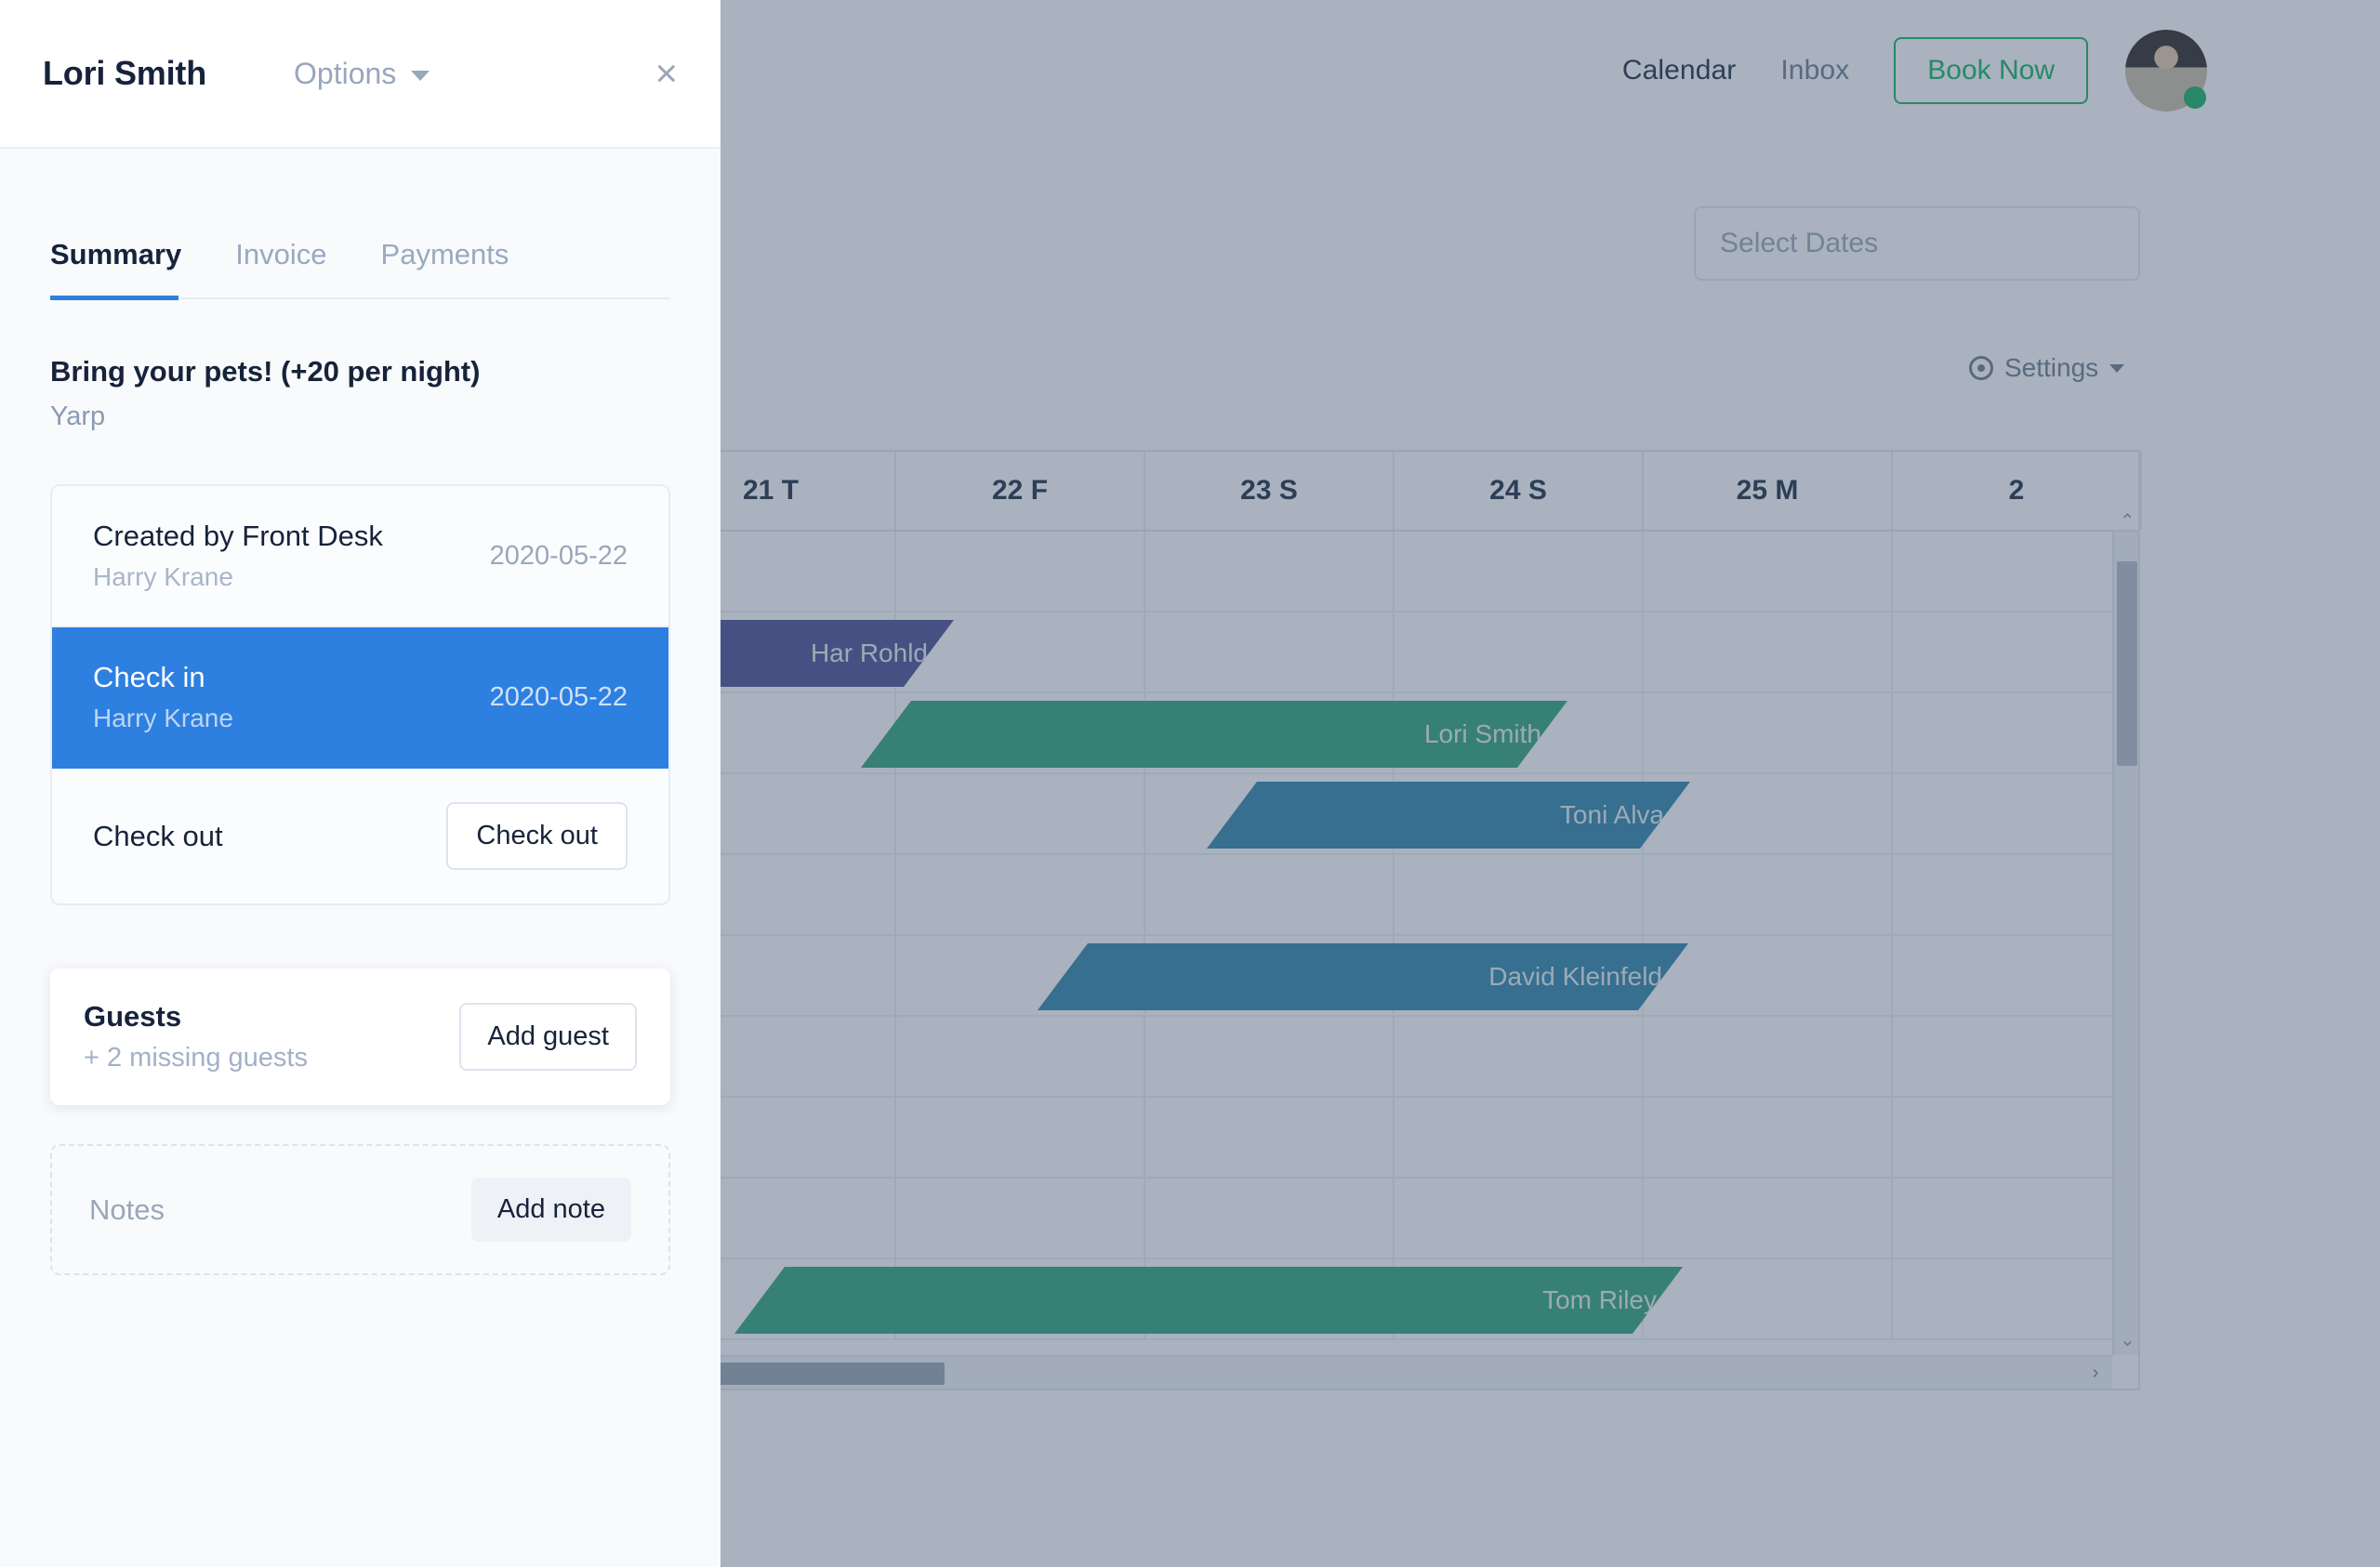 The width and height of the screenshot is (2380, 1567). I want to click on panel-header: Lori Smith Options ×, so click(360, 74).